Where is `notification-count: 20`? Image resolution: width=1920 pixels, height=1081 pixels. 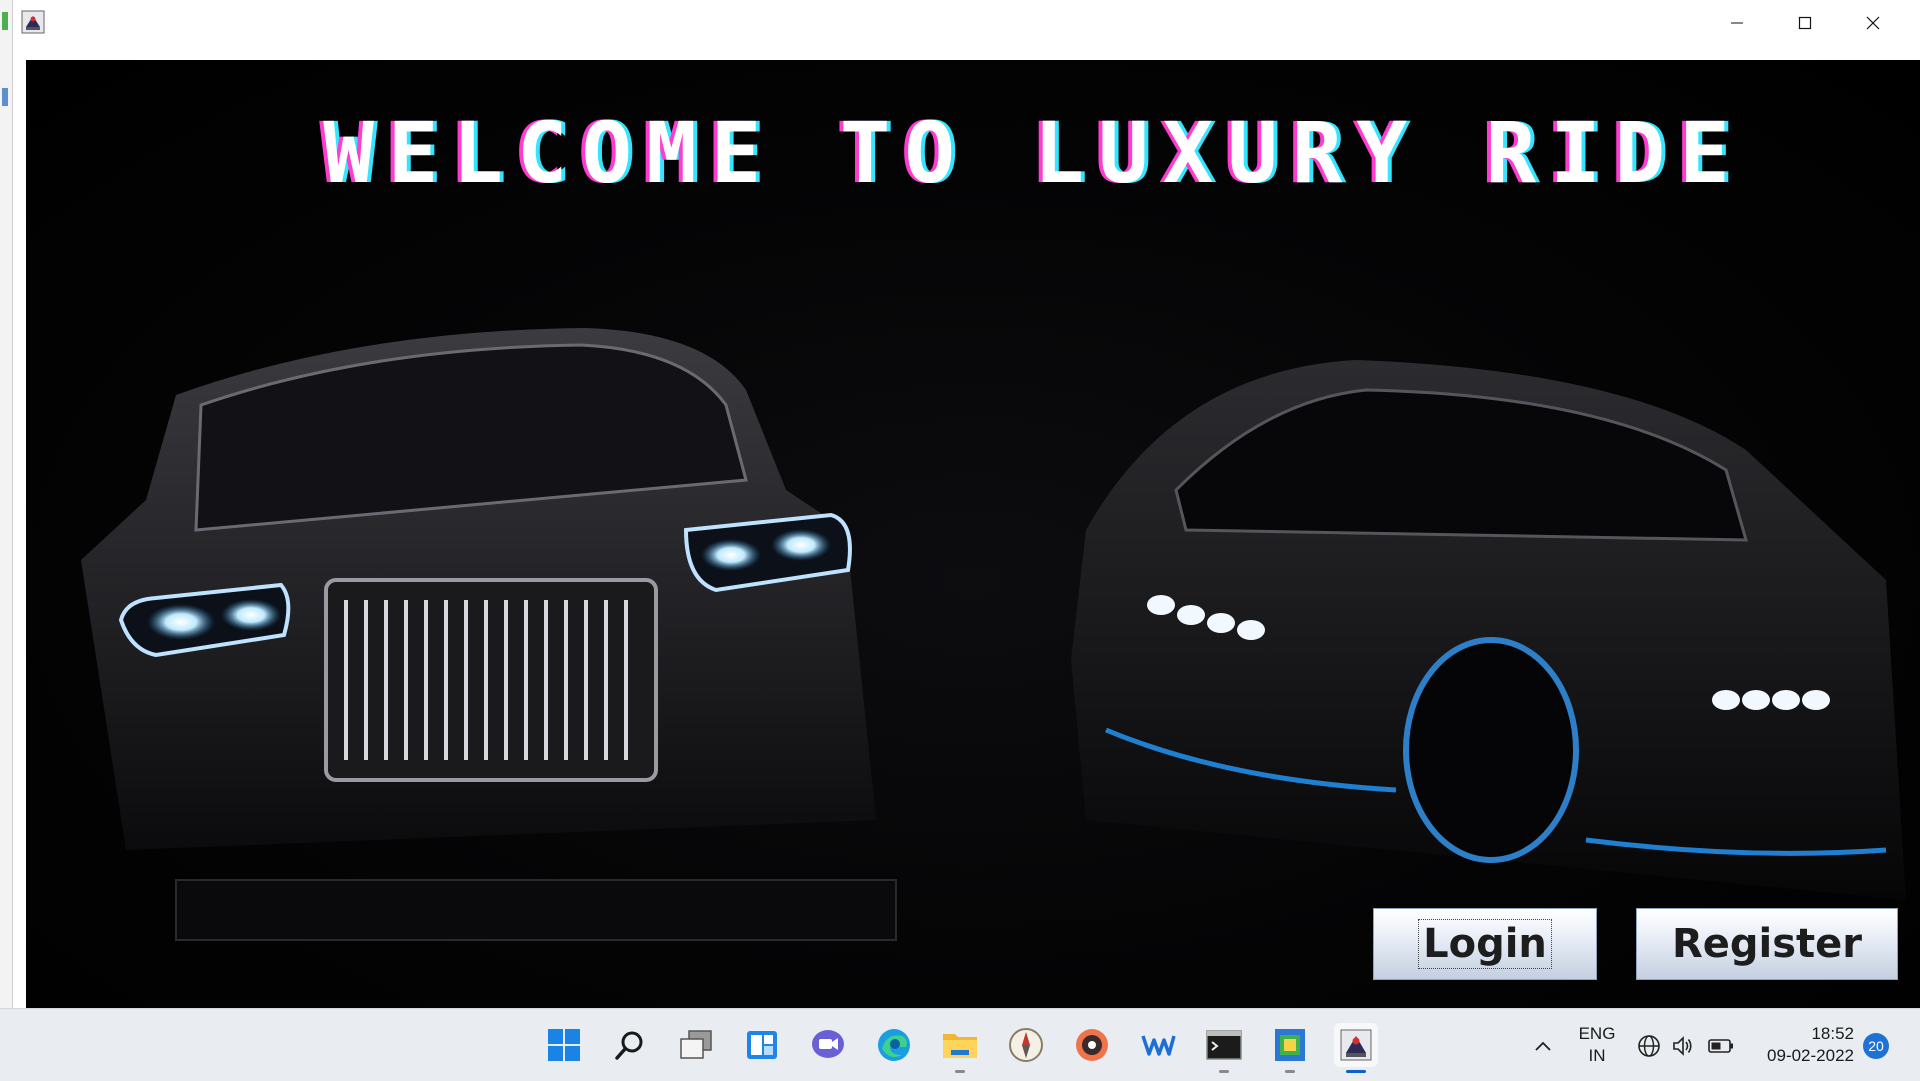
notification-count: 20 is located at coordinates (1876, 1046).